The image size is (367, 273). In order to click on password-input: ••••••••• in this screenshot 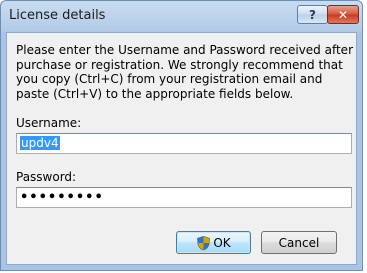, I will do `click(184, 197)`.